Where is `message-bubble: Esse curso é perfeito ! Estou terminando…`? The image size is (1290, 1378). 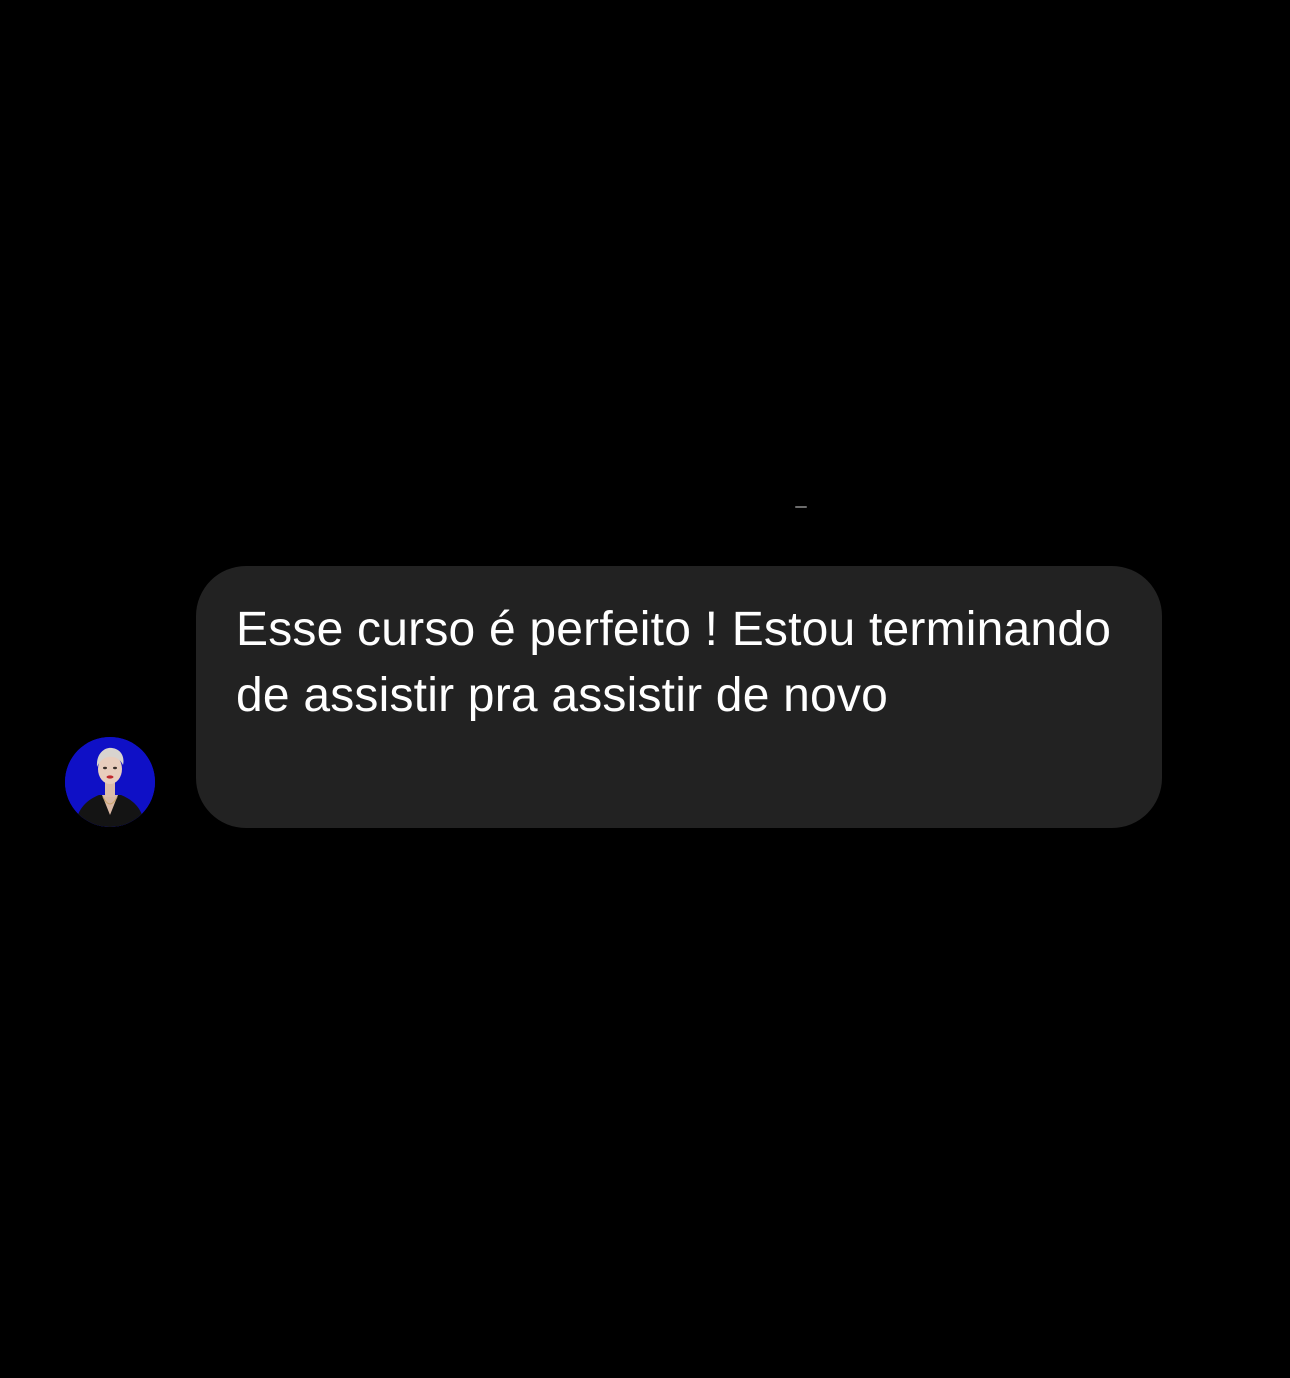 message-bubble: Esse curso é perfeito ! Estou terminando… is located at coordinates (679, 697).